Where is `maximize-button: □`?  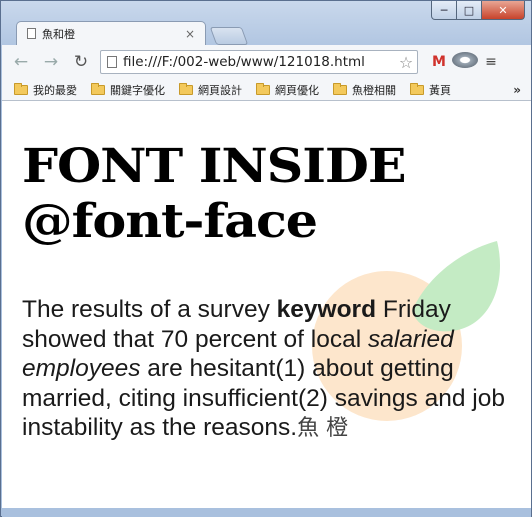
maximize-button: □ is located at coordinates (469, 10).